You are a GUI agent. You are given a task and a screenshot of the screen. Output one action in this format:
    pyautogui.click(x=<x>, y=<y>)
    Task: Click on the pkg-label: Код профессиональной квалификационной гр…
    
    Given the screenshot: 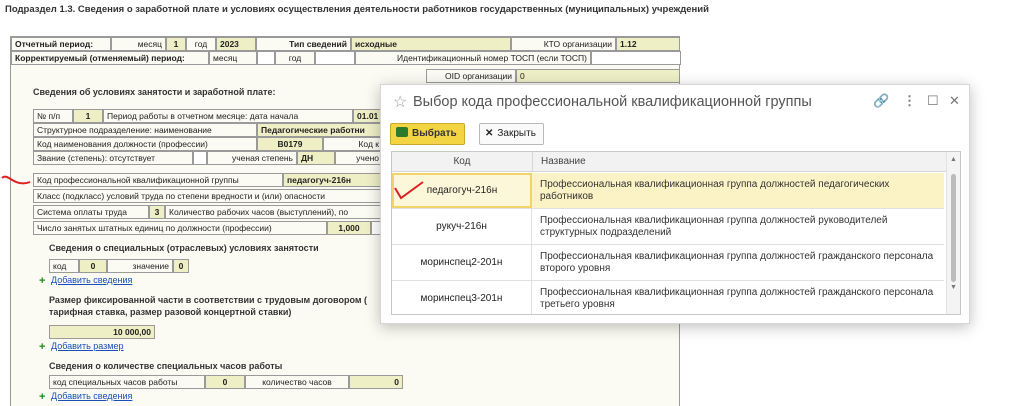 What is the action you would take?
    pyautogui.click(x=158, y=180)
    